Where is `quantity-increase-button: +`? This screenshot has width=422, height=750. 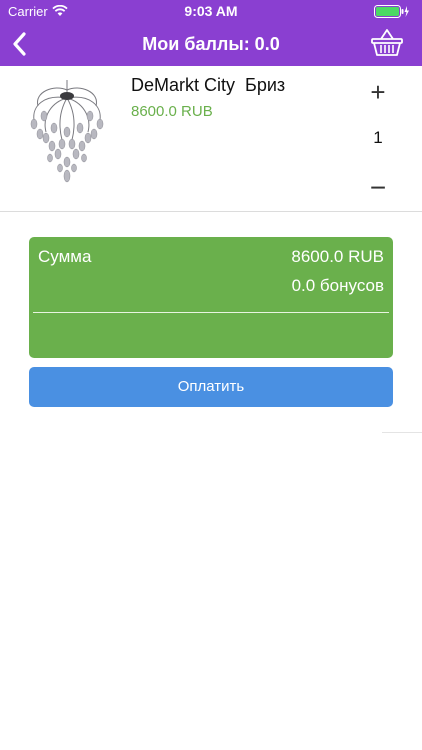 quantity-increase-button: + is located at coordinates (378, 92).